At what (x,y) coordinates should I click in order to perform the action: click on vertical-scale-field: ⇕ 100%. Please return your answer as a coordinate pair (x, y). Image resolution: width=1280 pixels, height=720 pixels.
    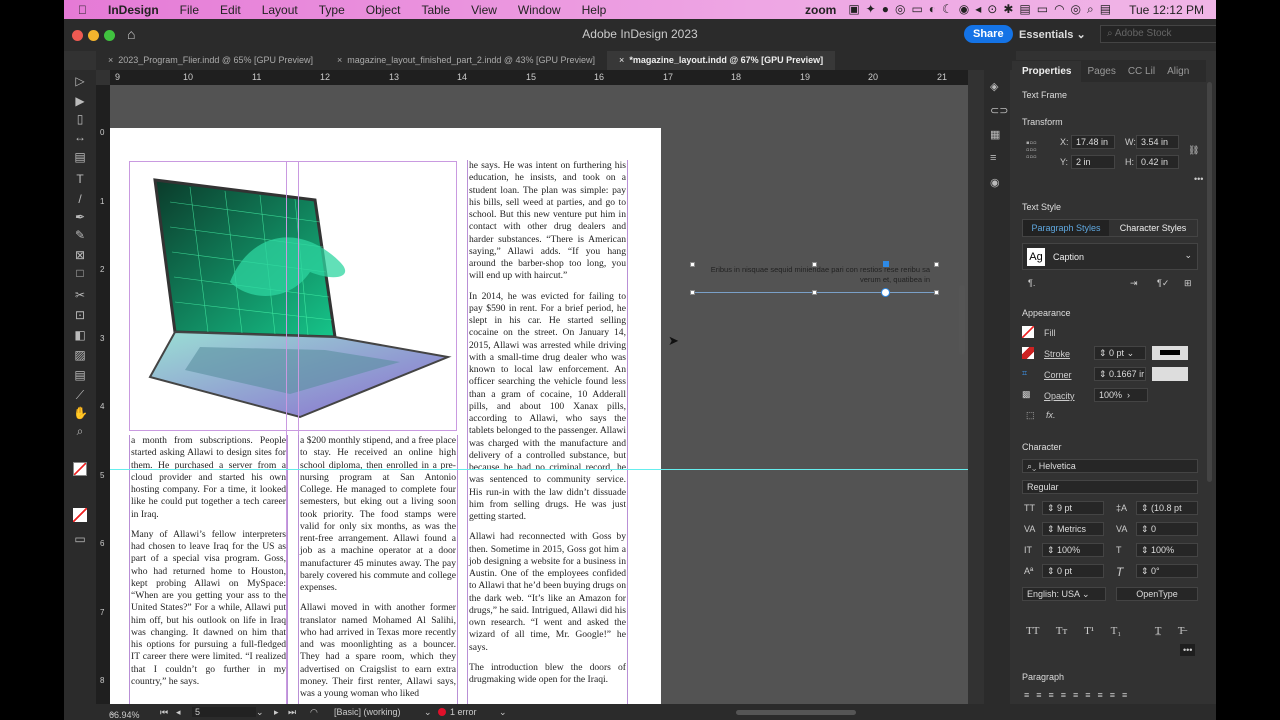
    Looking at the image, I should click on (1073, 550).